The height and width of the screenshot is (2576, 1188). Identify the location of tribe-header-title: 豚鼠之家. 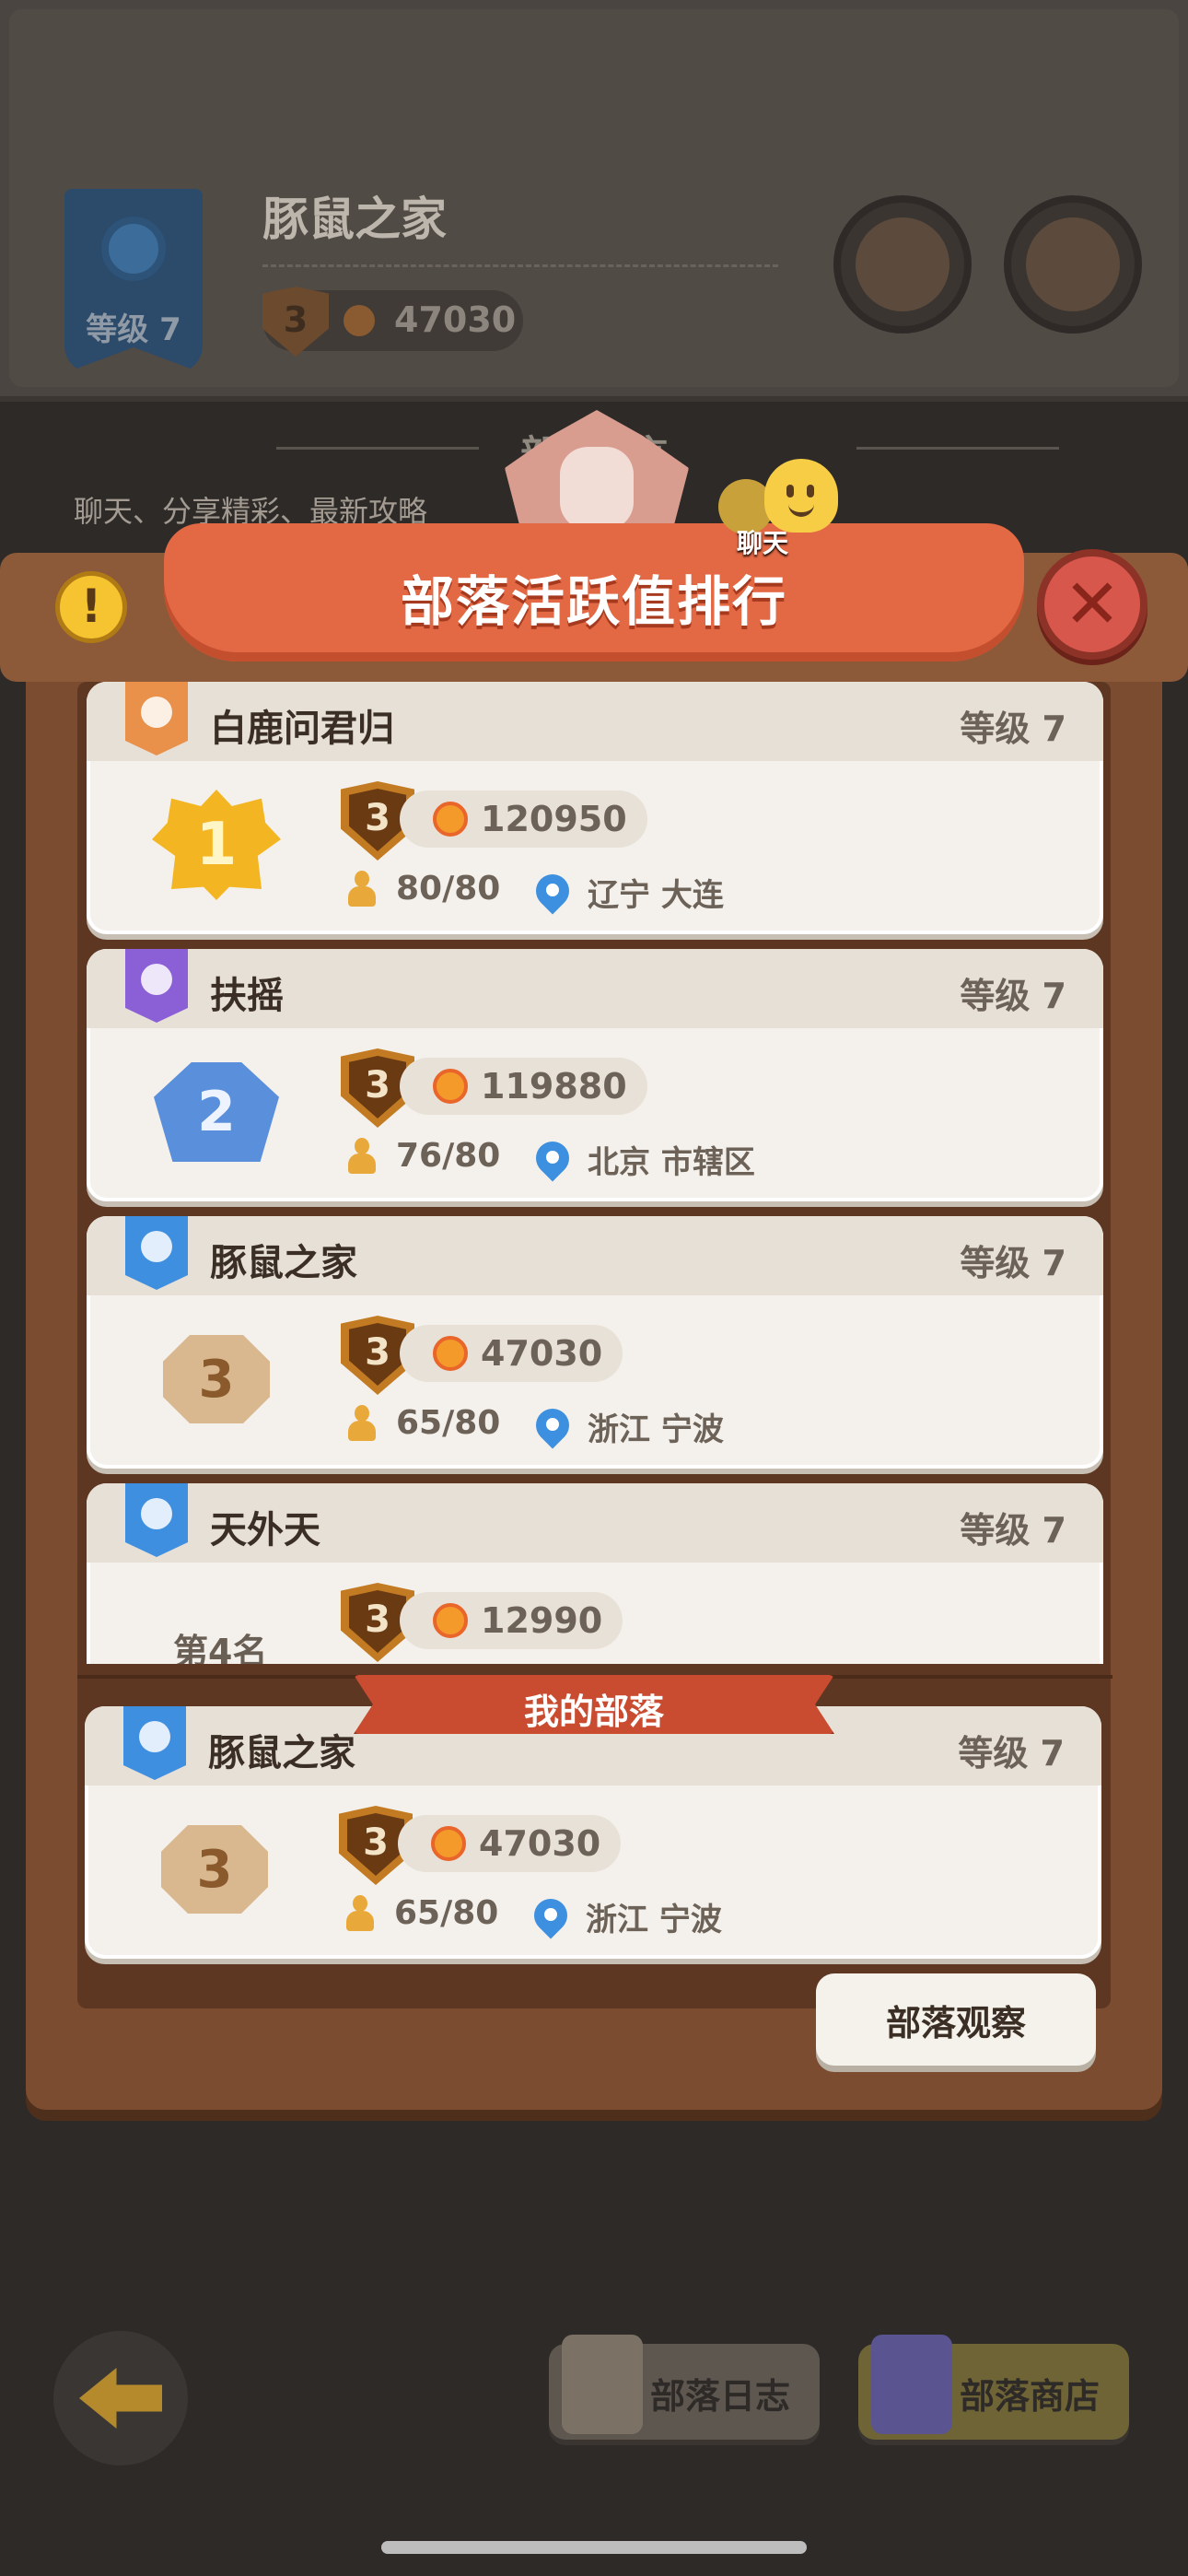
(354, 219).